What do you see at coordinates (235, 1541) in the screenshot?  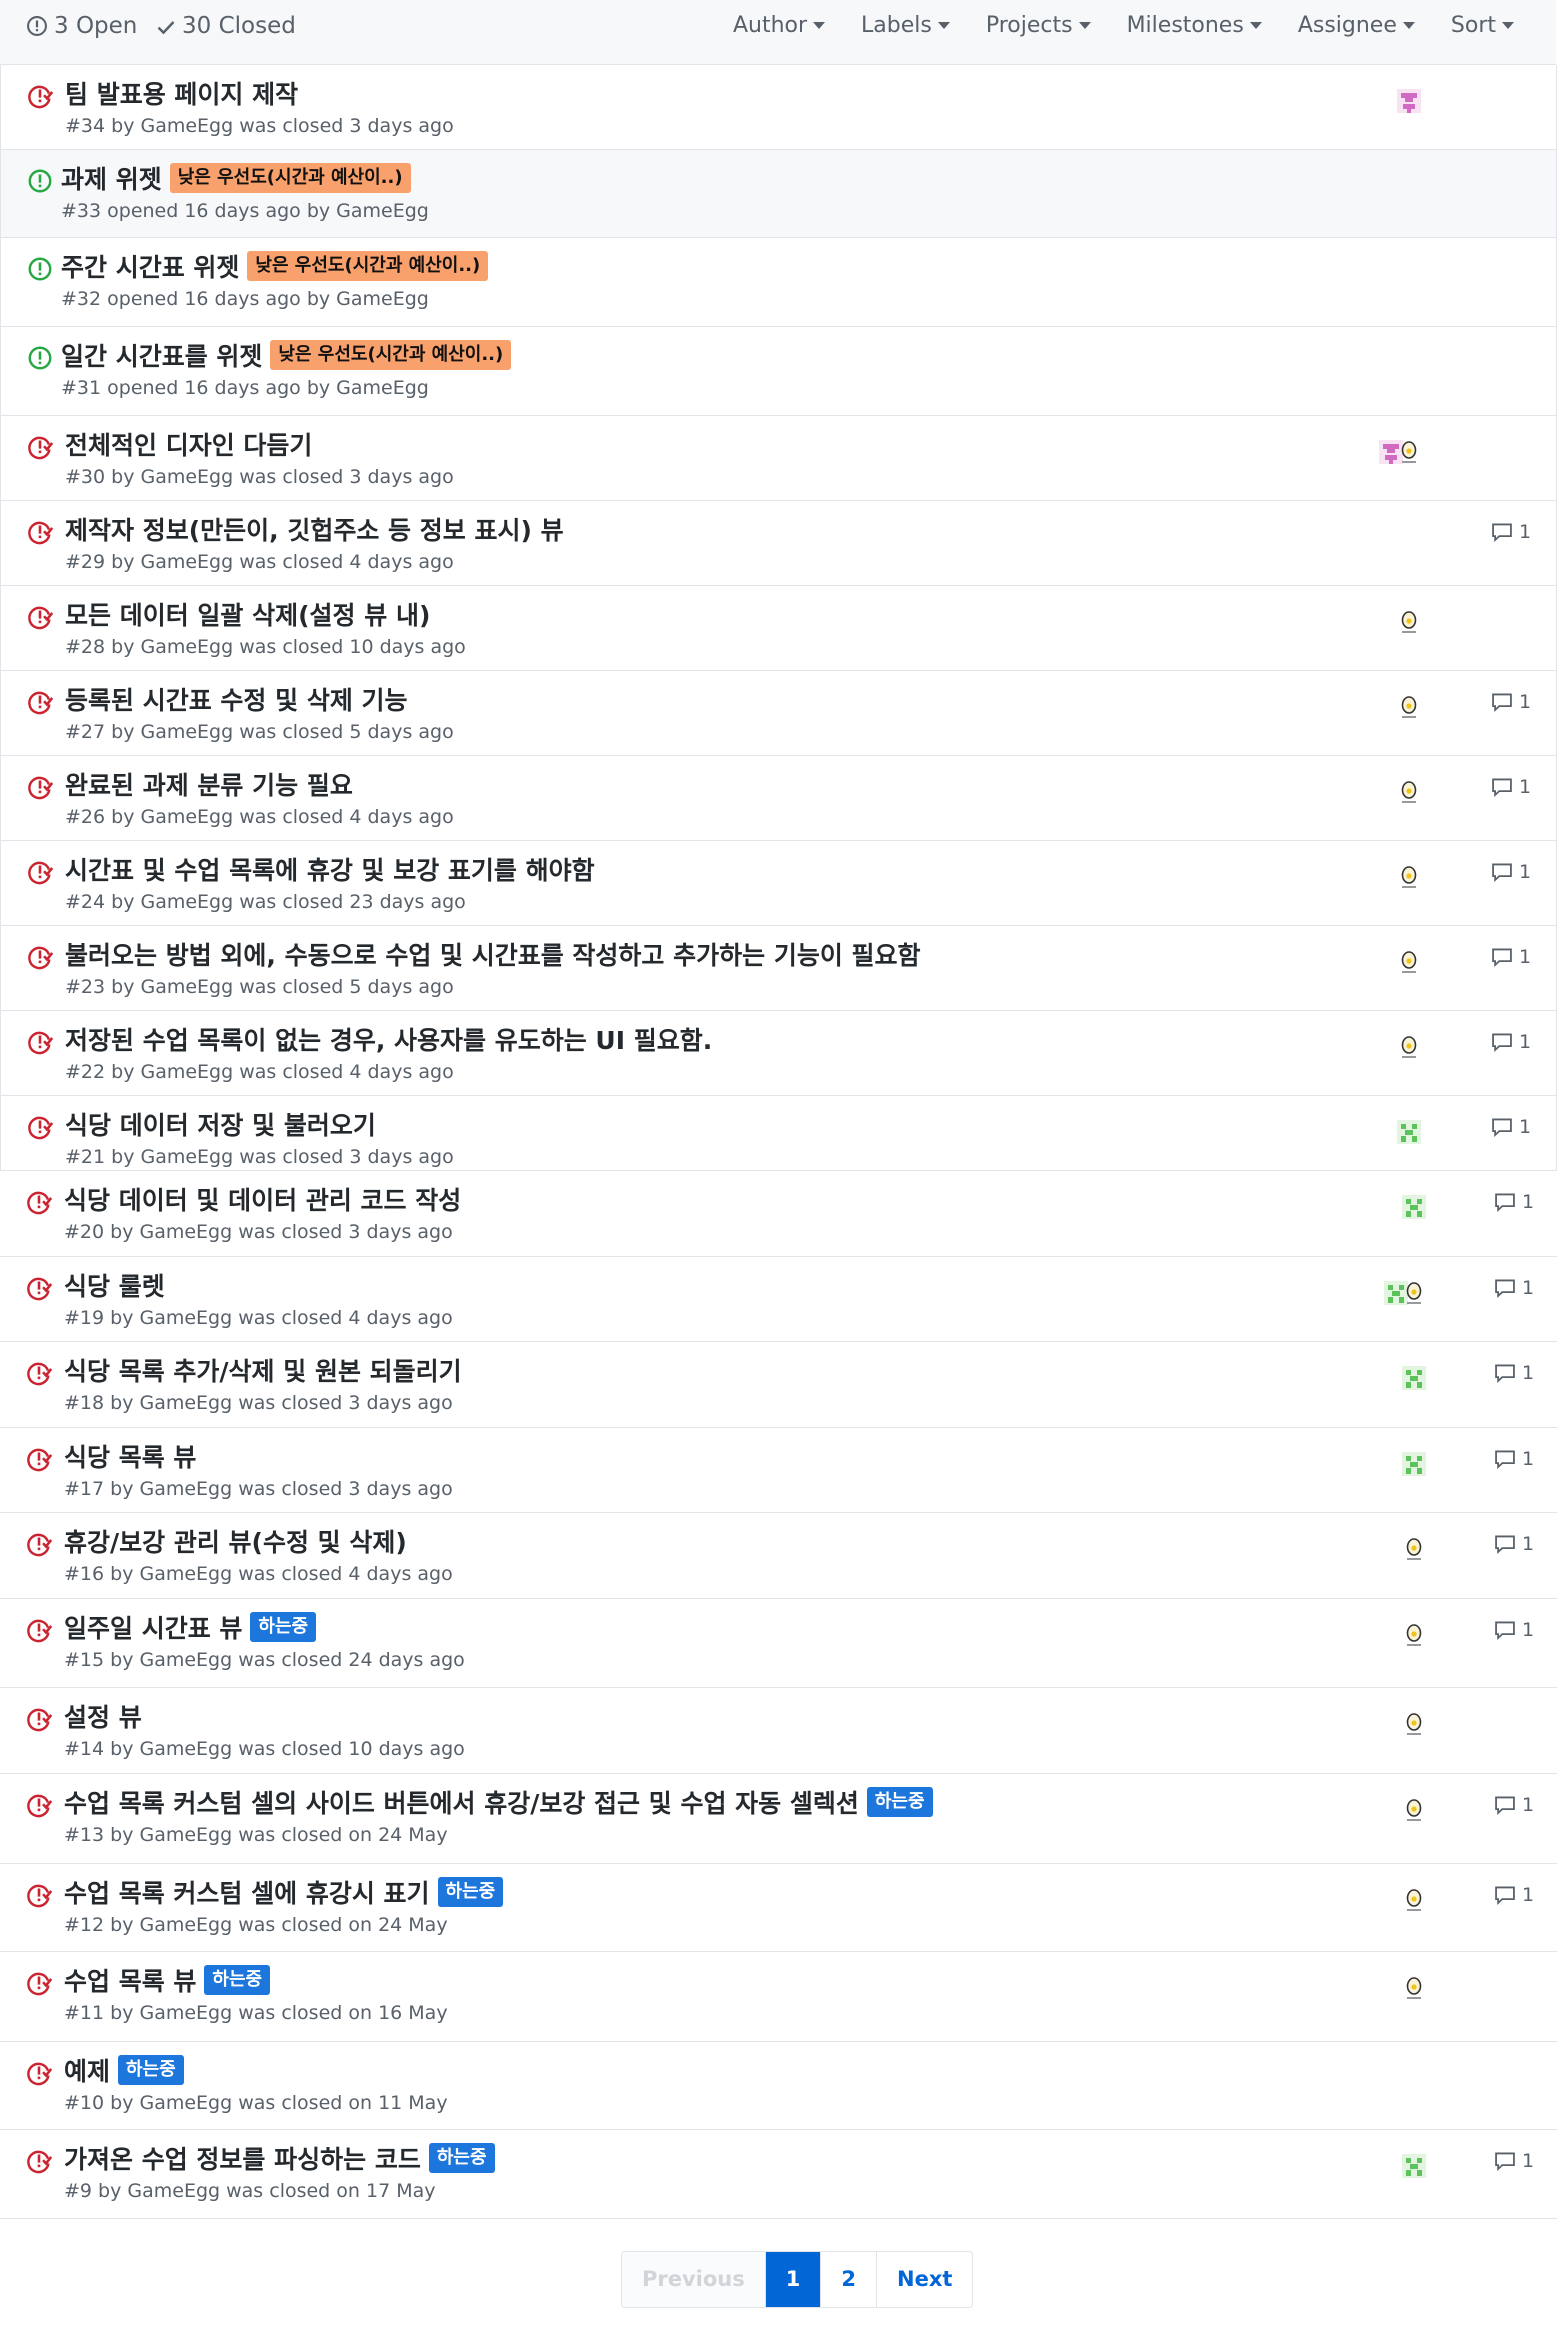 I see `issue-title-link: 휴강/보강 관리 뷰(수정 및 삭제)` at bounding box center [235, 1541].